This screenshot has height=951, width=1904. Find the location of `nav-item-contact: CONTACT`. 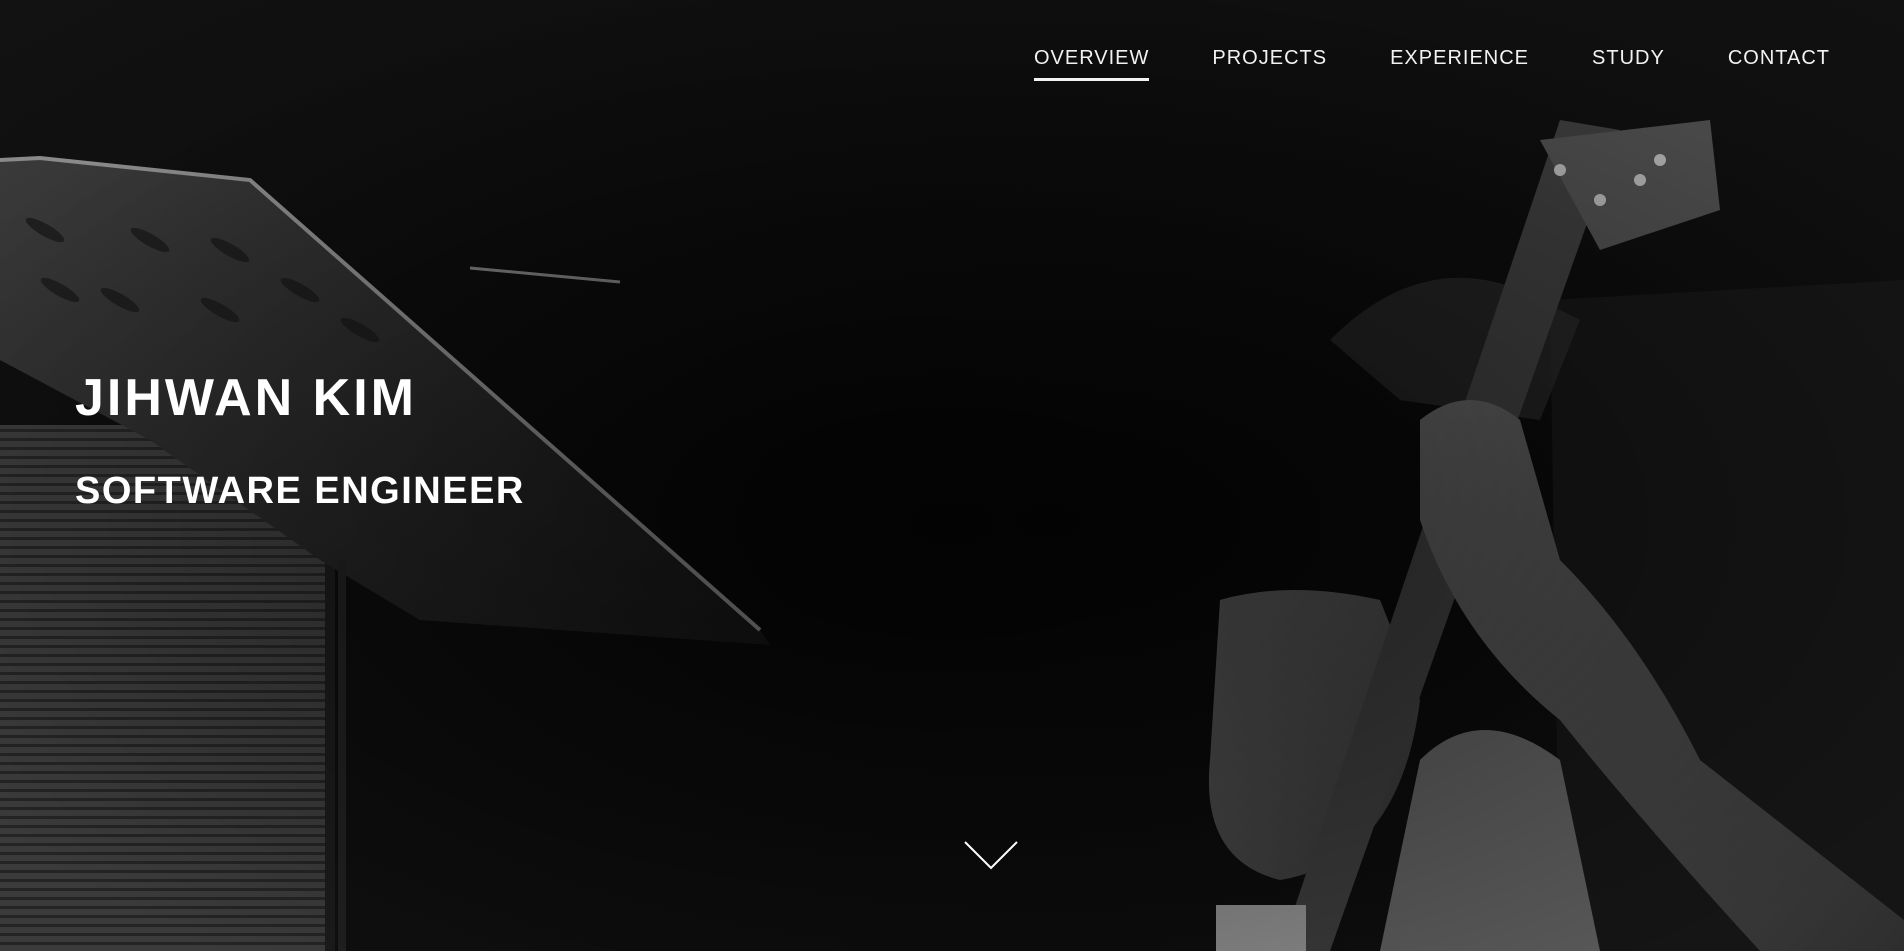

nav-item-contact: CONTACT is located at coordinates (1779, 64).